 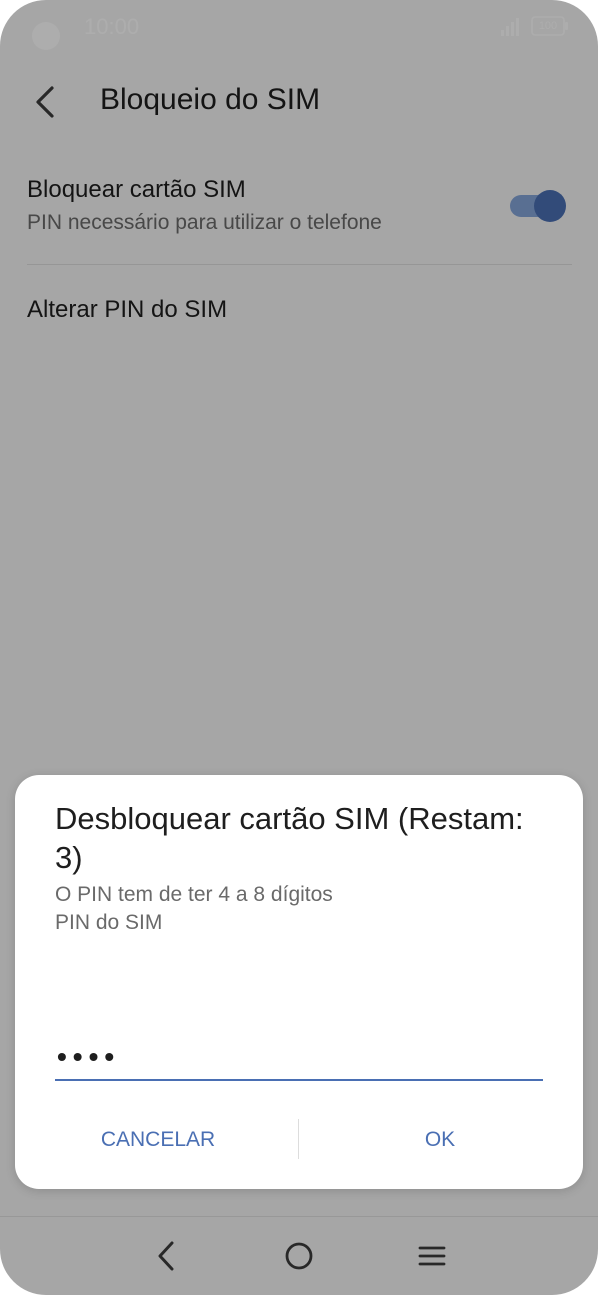 I want to click on pin-value: ••••, so click(x=89, y=1056).